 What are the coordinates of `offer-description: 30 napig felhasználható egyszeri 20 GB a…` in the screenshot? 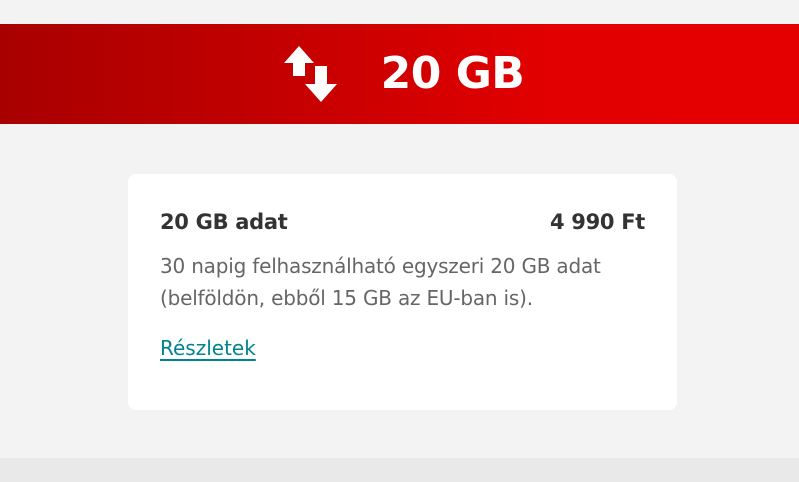 It's located at (380, 282).